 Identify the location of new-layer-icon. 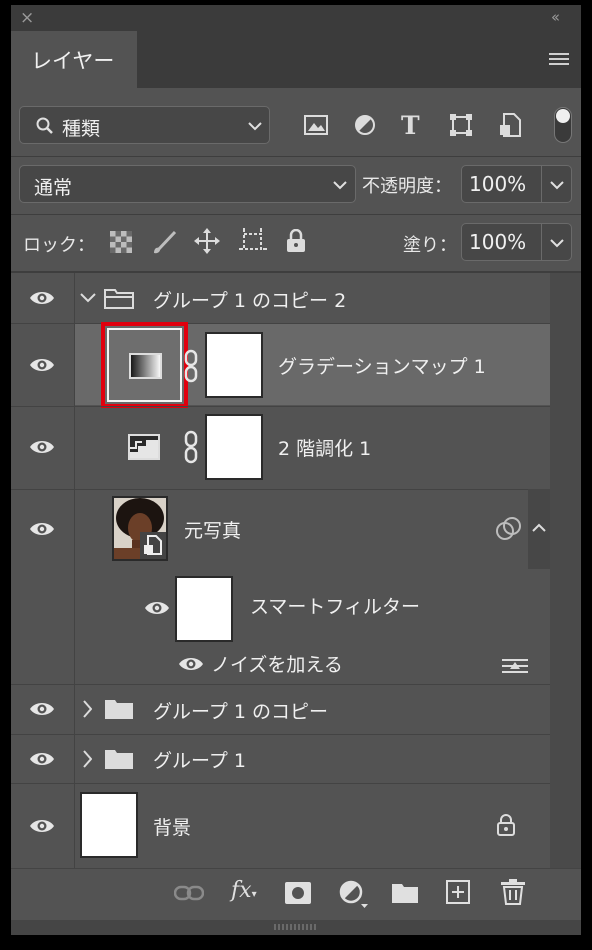
(458, 892).